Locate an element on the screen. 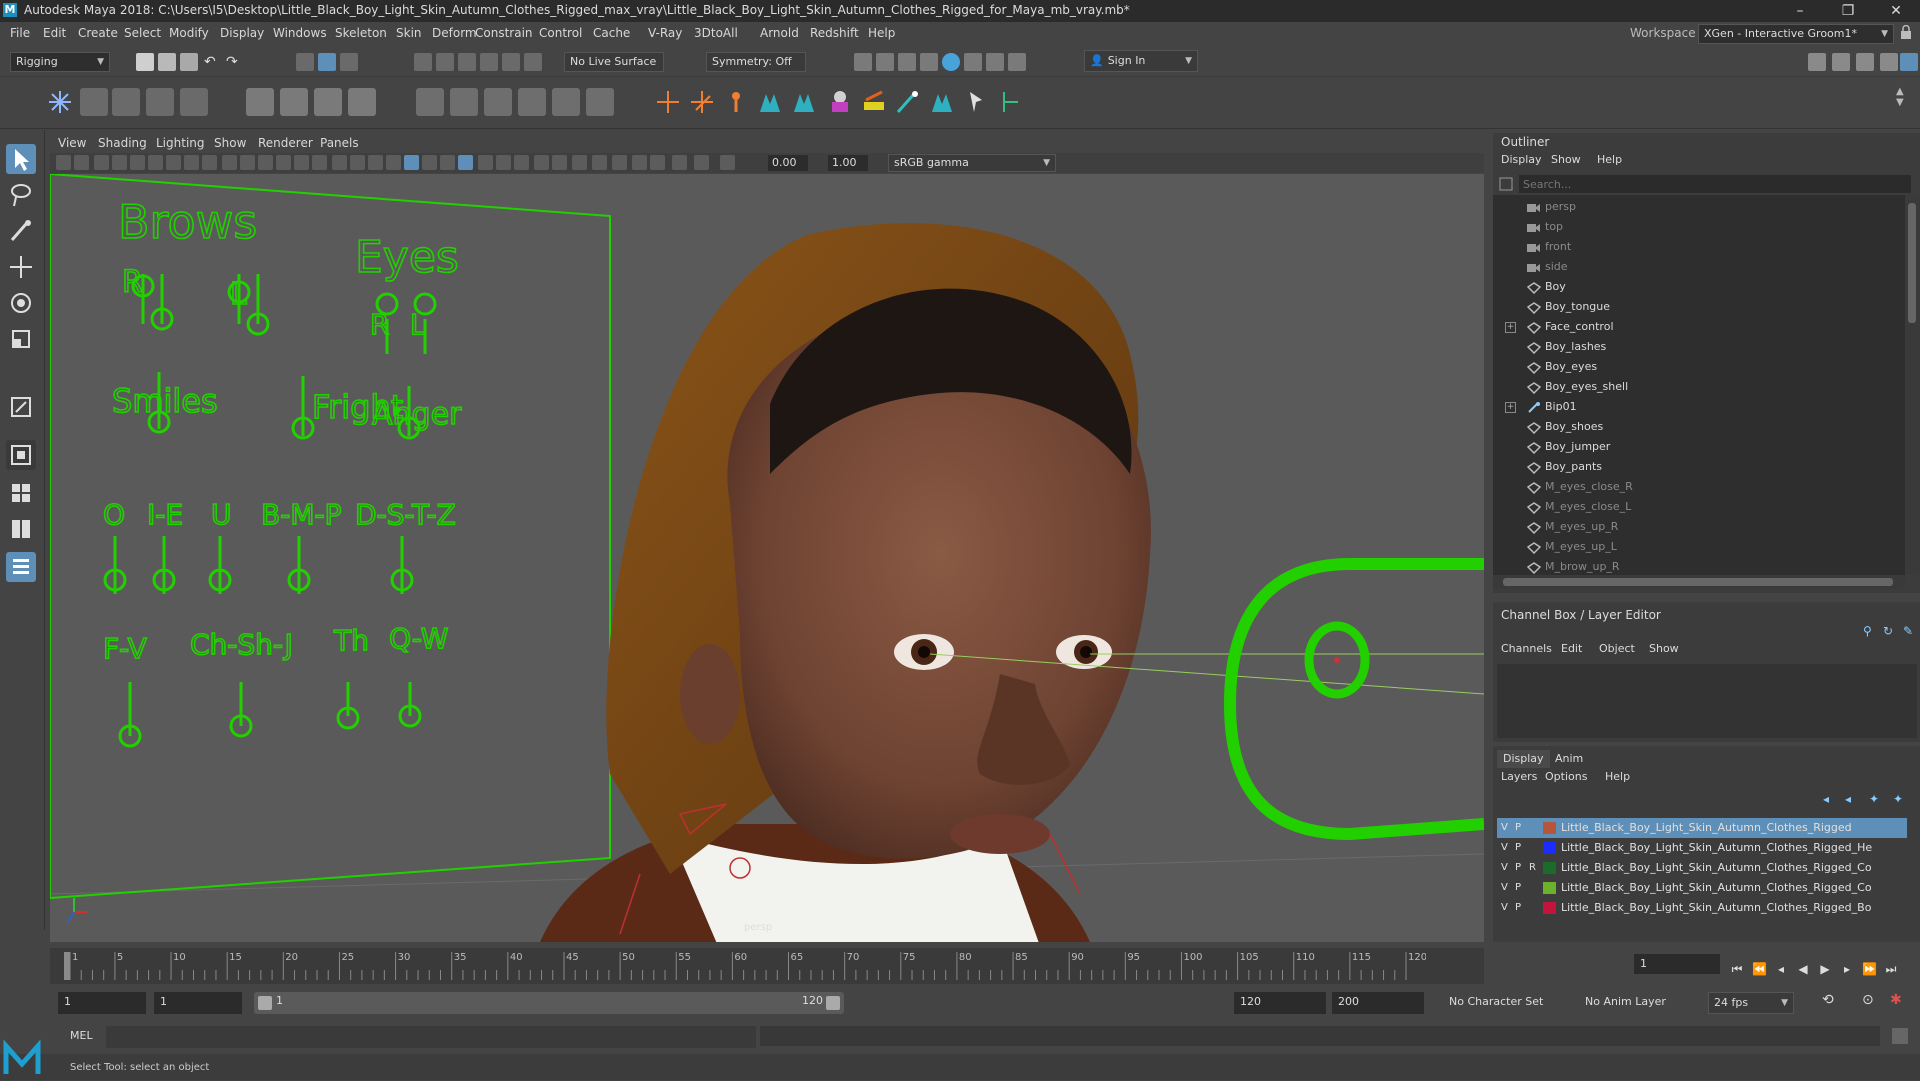 Image resolution: width=1920 pixels, height=1081 pixels. close-button: ✕ is located at coordinates (1896, 11).